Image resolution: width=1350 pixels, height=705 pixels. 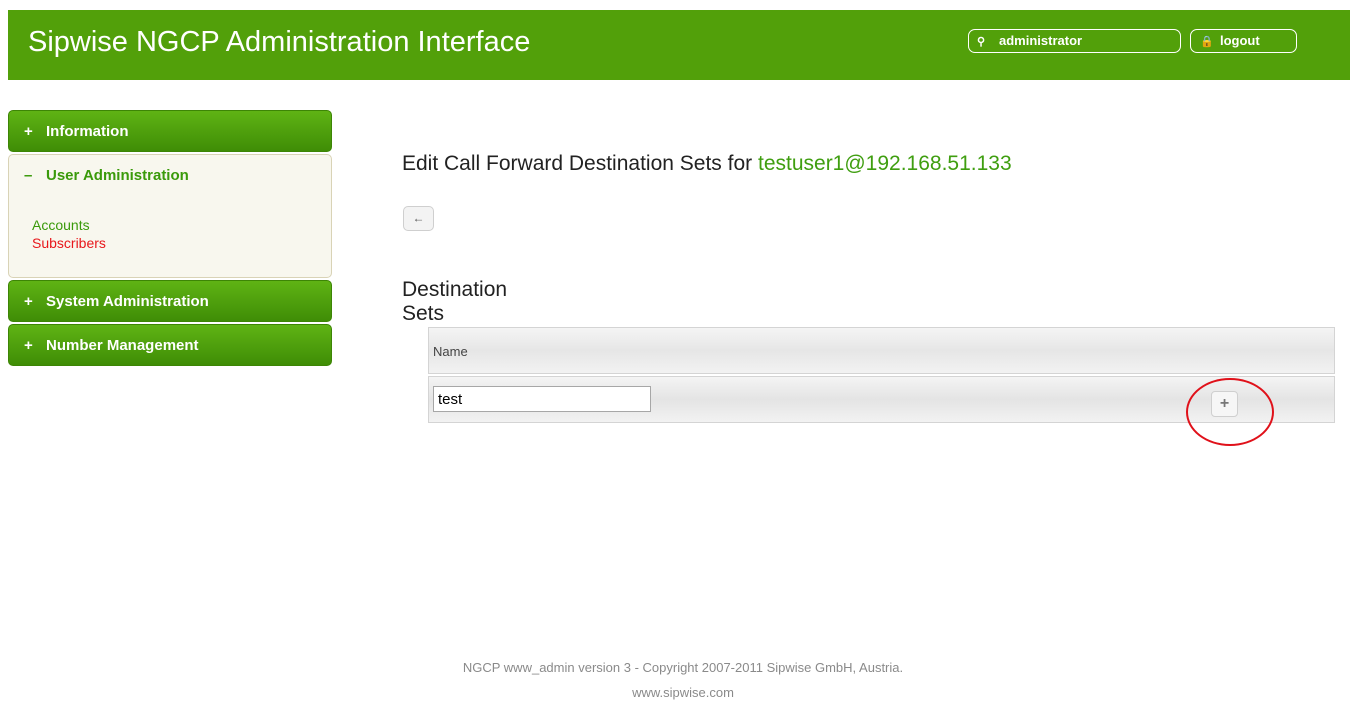 I want to click on table-row: +, so click(x=881, y=399).